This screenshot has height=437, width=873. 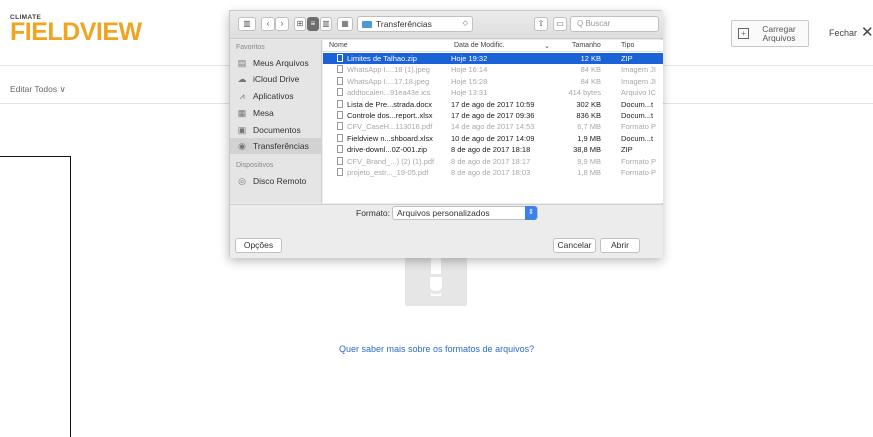 What do you see at coordinates (560, 24) in the screenshot?
I see `tag-button: ▭` at bounding box center [560, 24].